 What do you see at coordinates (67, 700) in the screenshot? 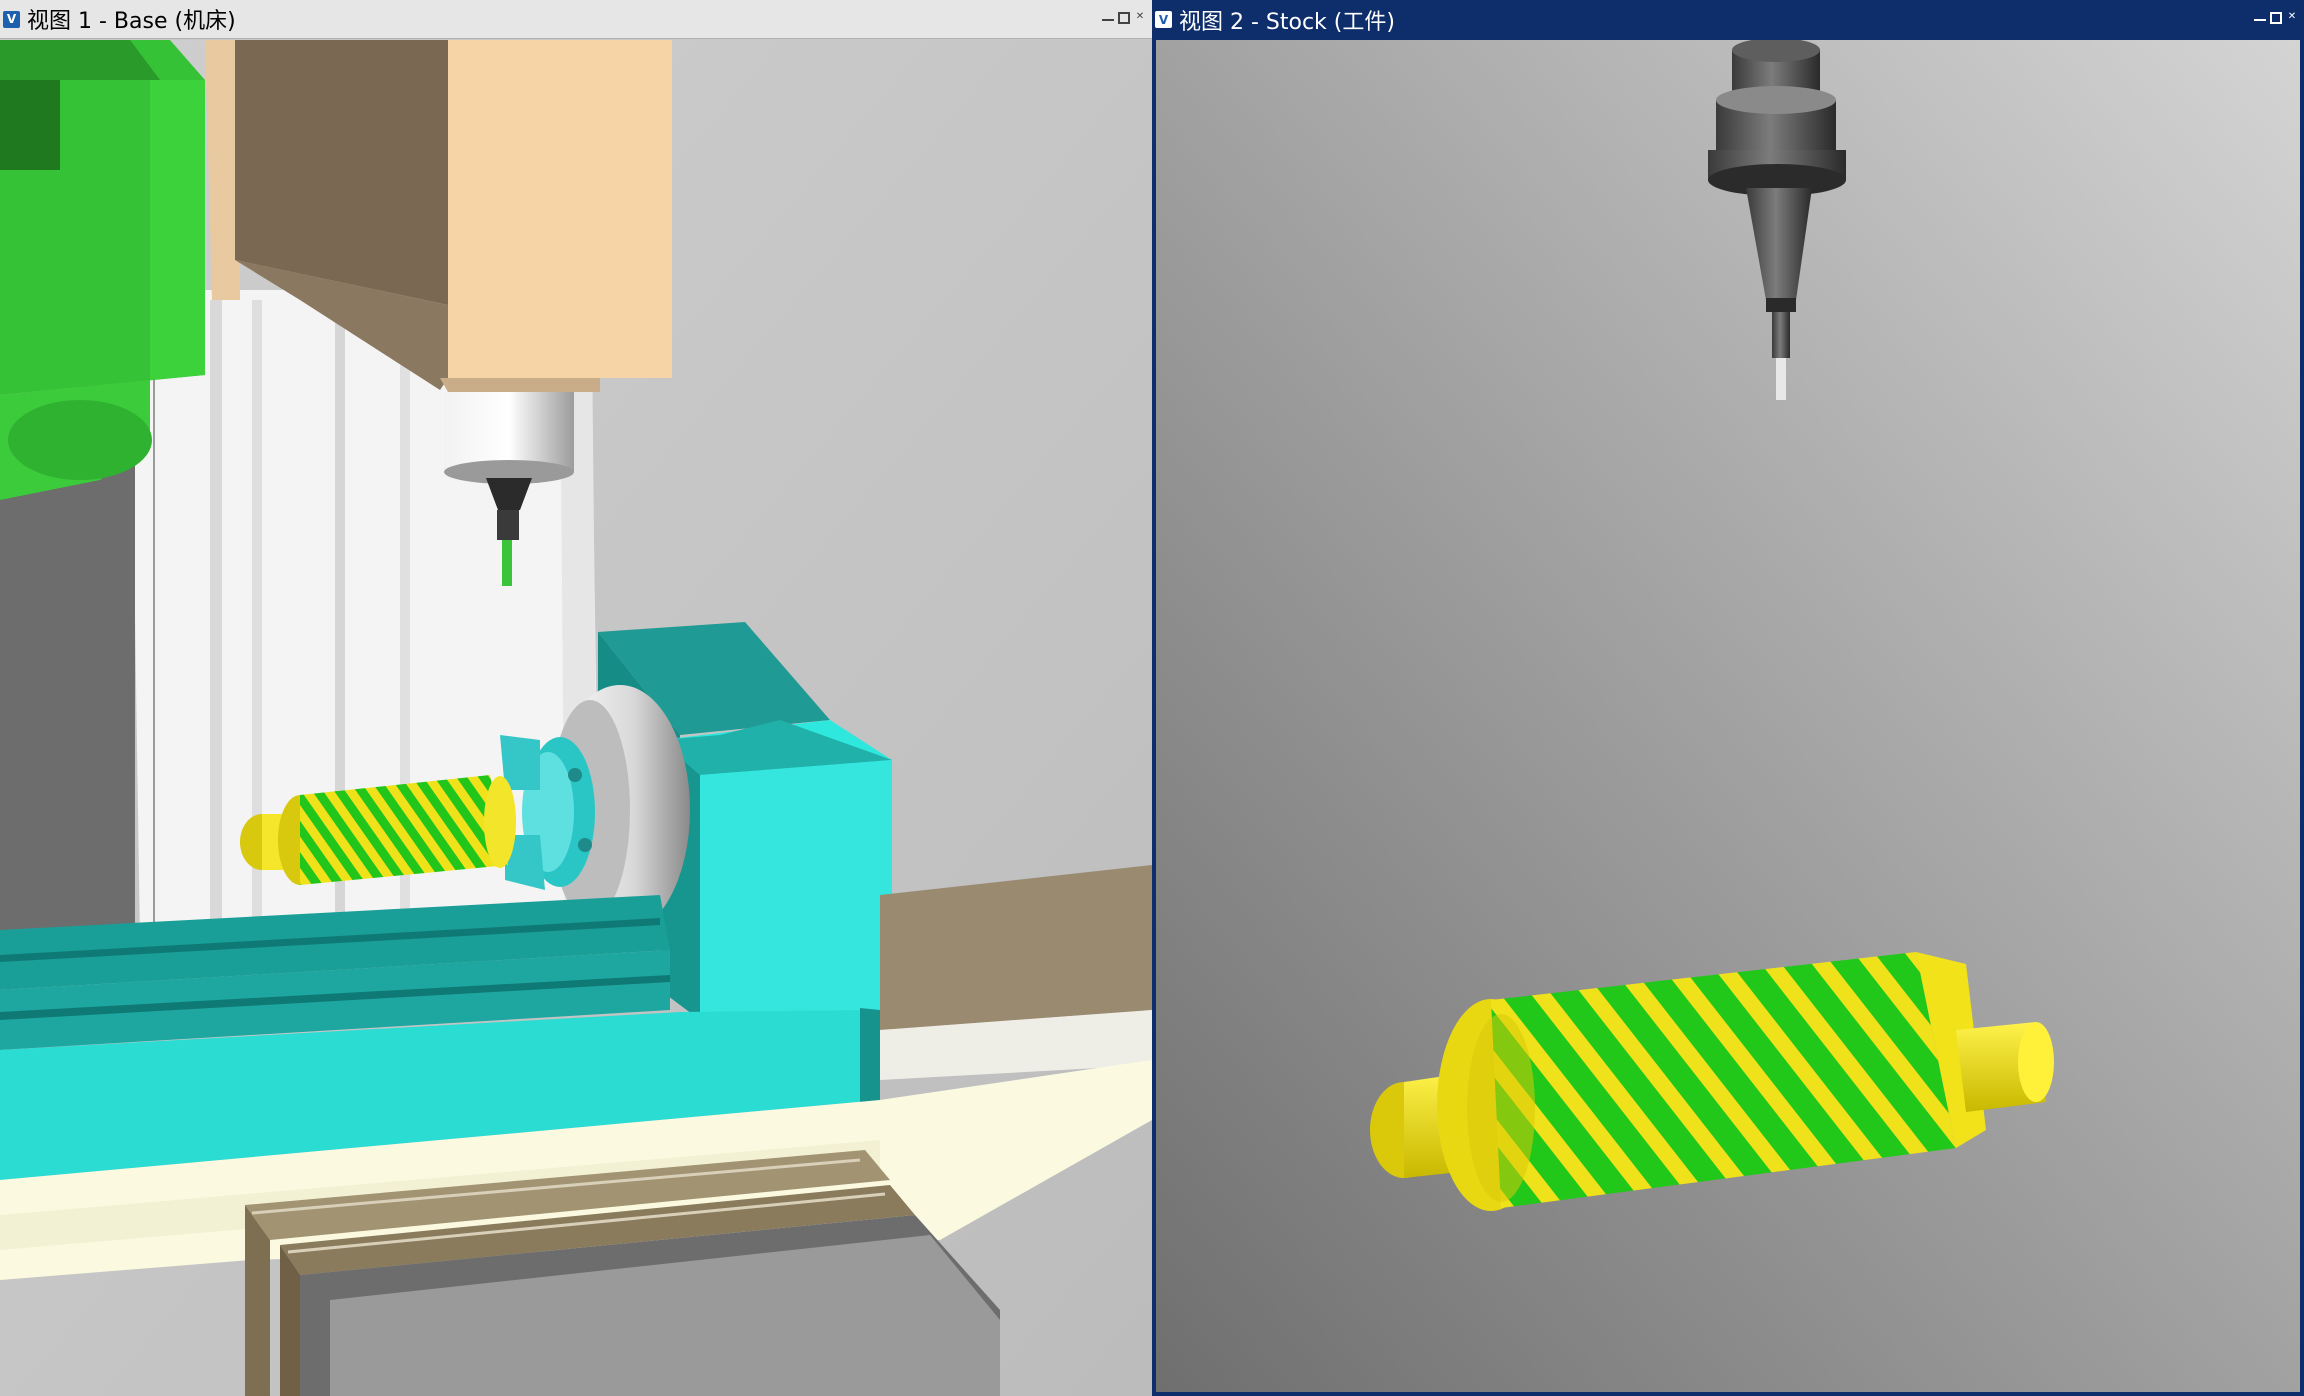
I see `left-column` at bounding box center [67, 700].